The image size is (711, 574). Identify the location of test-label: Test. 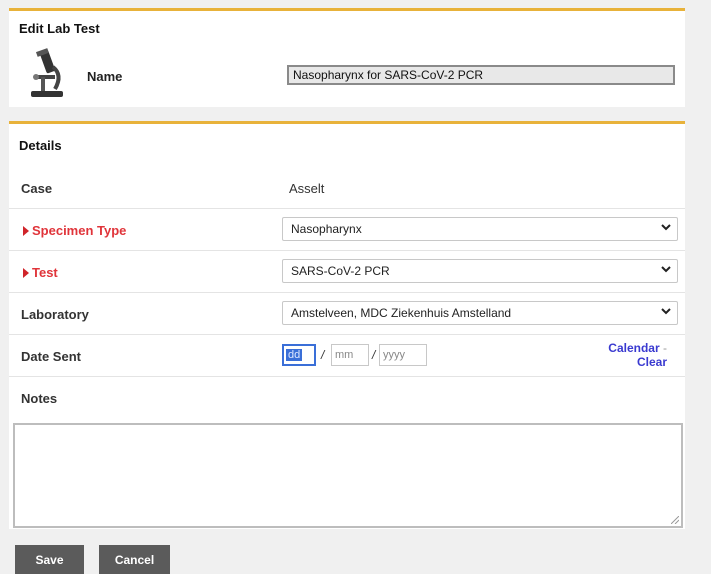
(40, 272).